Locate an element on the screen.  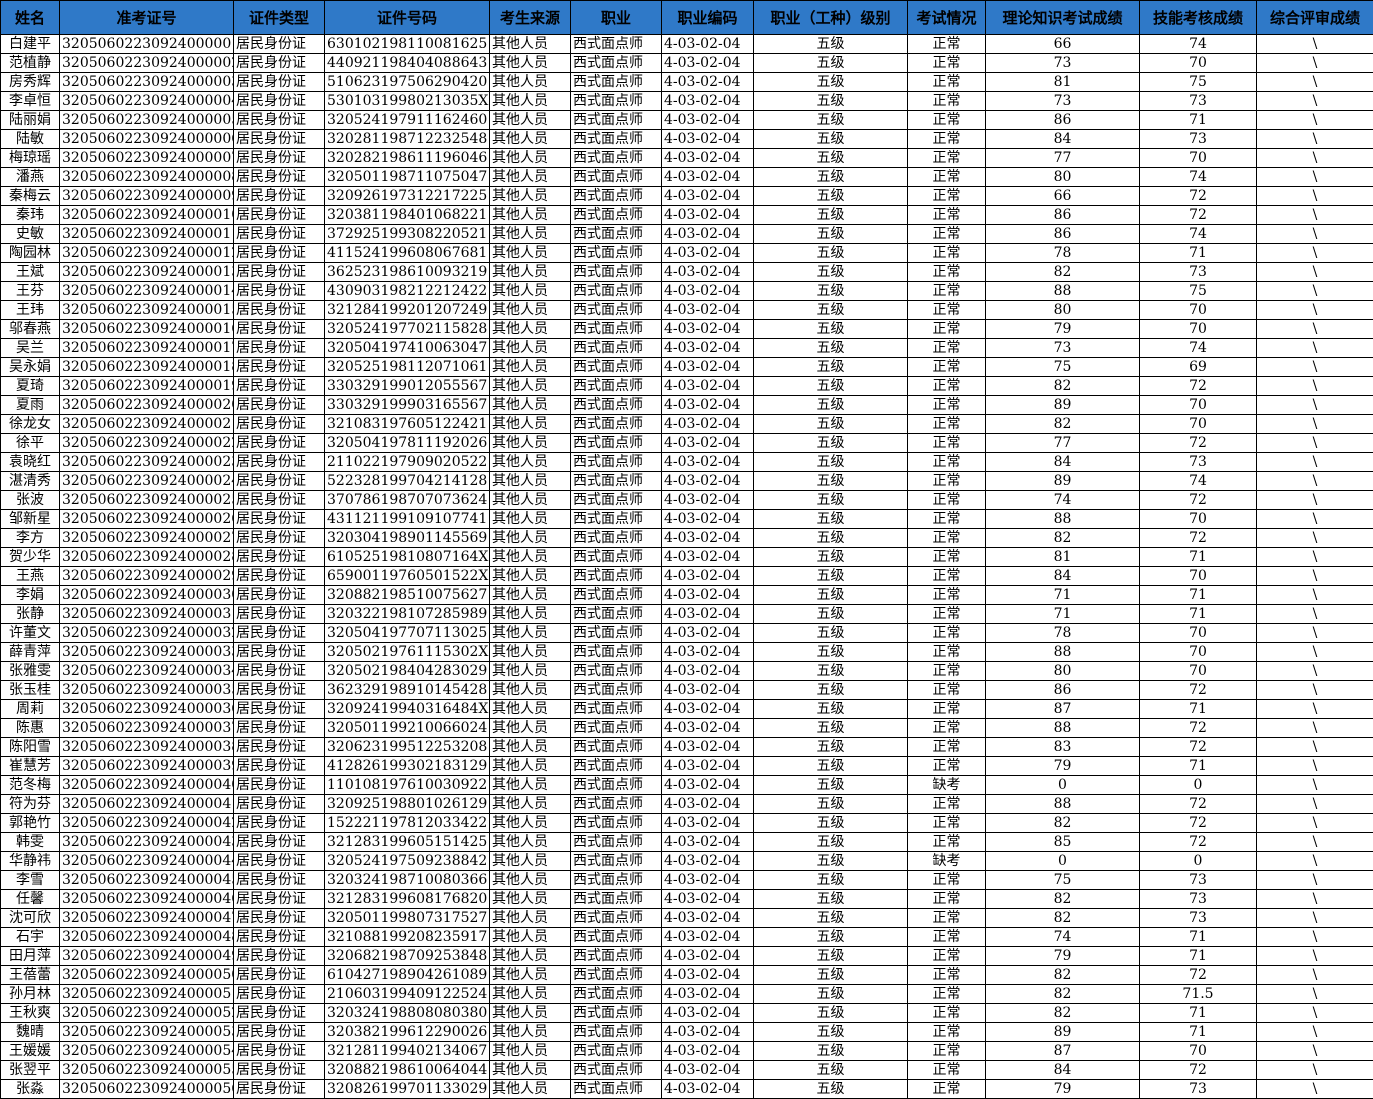
cell-name: 白建平 is located at coordinates (30, 44).